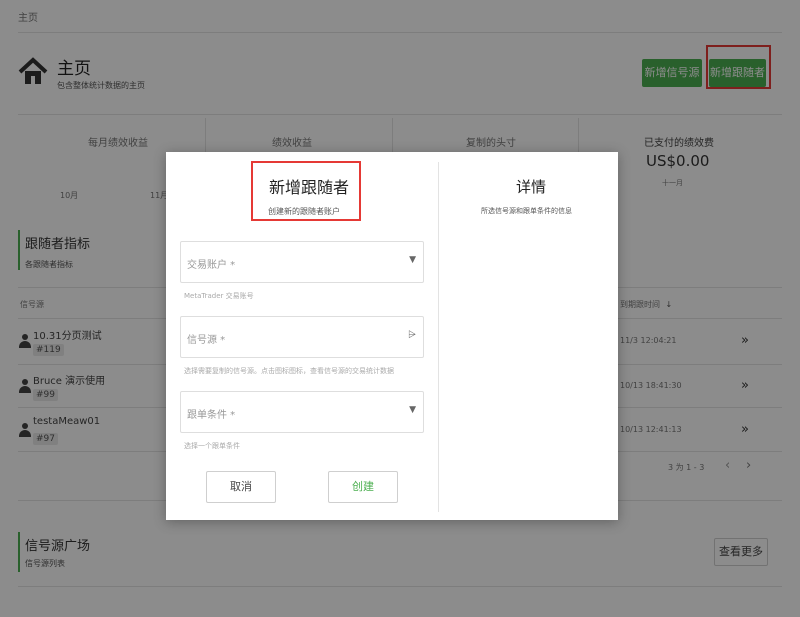  I want to click on follow-condition-hint: 选择一个跟单条件, so click(212, 446).